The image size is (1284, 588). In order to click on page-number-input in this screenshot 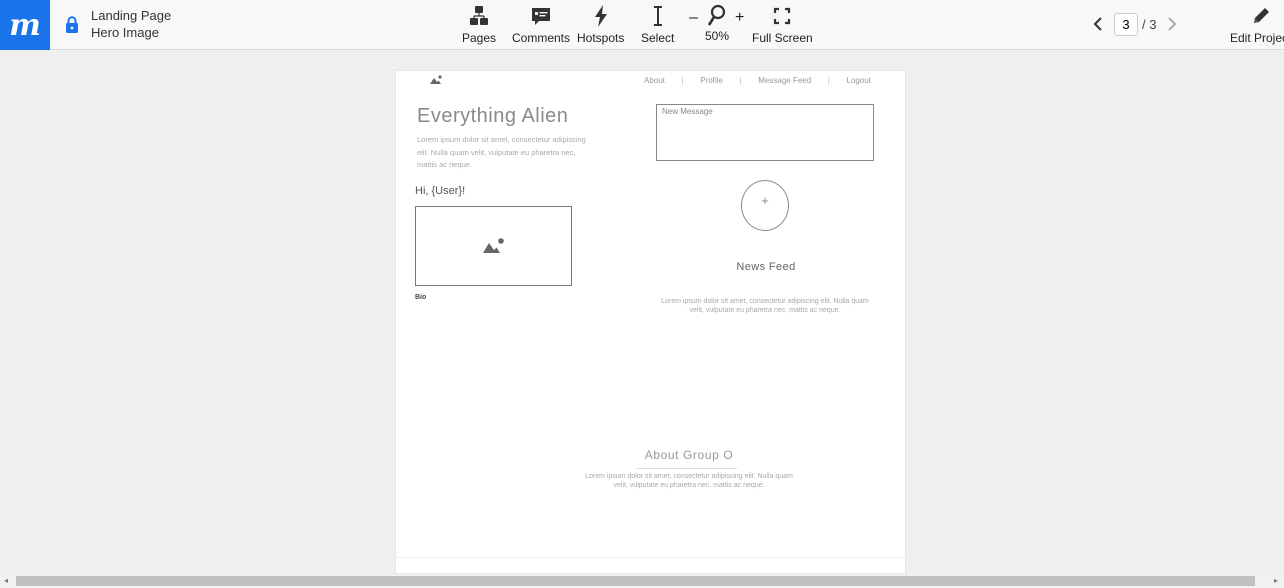, I will do `click(1126, 24)`.